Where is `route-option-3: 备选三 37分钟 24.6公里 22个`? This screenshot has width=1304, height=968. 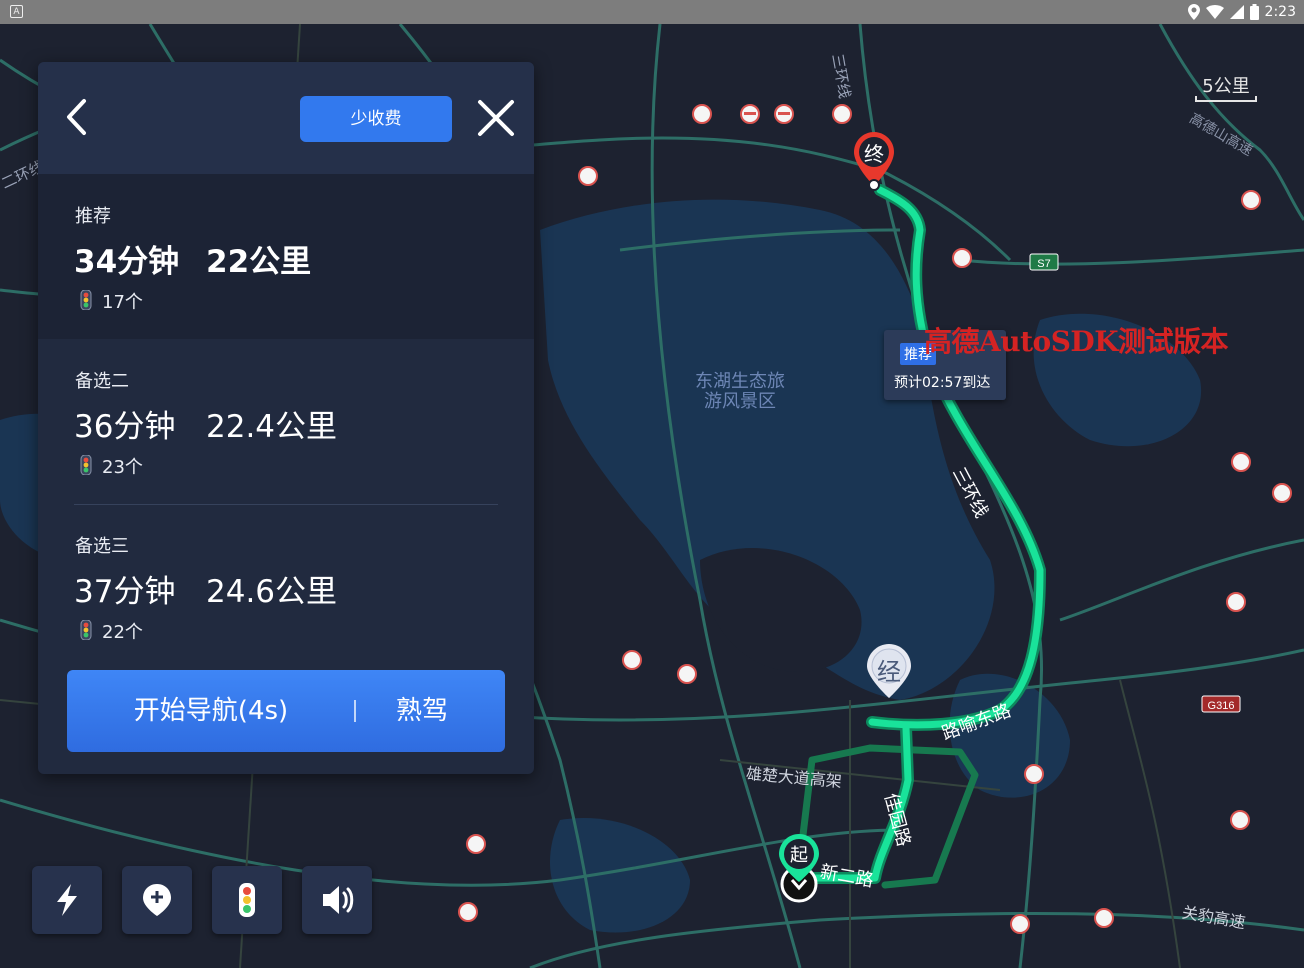 route-option-3: 备选三 37分钟 24.6公里 22个 is located at coordinates (286, 586).